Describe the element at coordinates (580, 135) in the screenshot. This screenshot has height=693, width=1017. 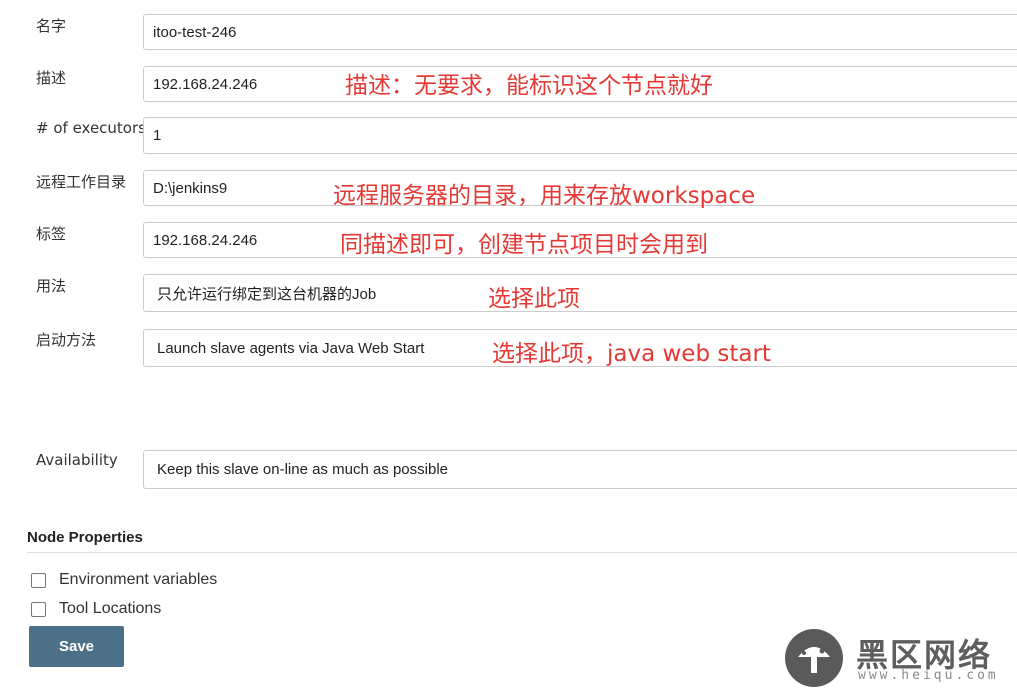
I see `executors-input: 1` at that location.